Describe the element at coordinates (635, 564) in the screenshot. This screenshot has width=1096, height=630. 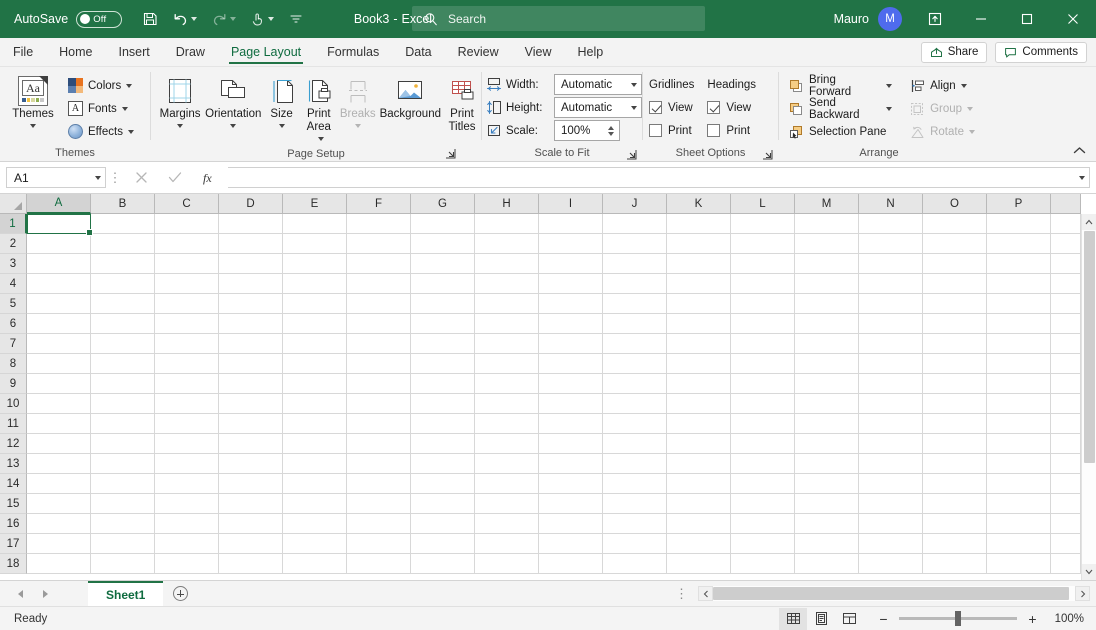
I see `cell-J18` at that location.